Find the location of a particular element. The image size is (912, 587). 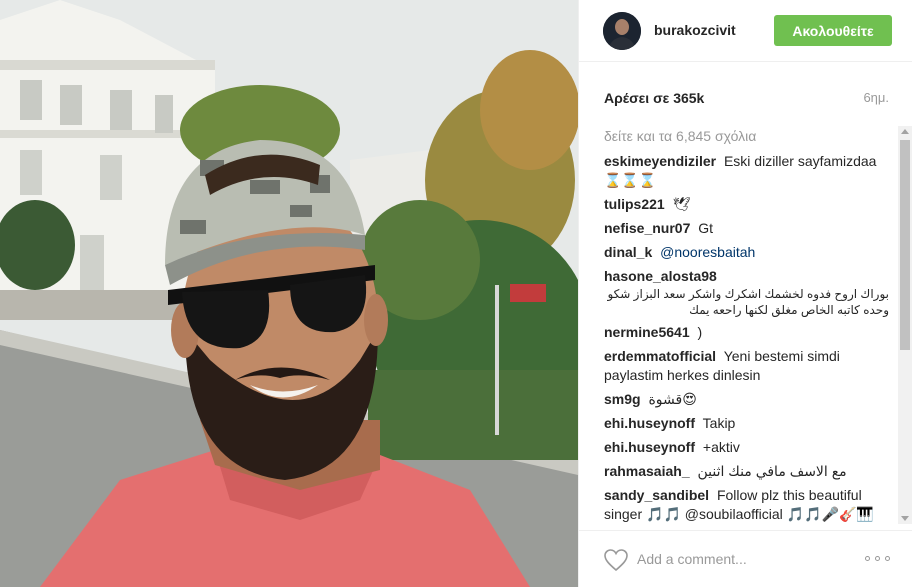

comment-footer is located at coordinates (745, 558).